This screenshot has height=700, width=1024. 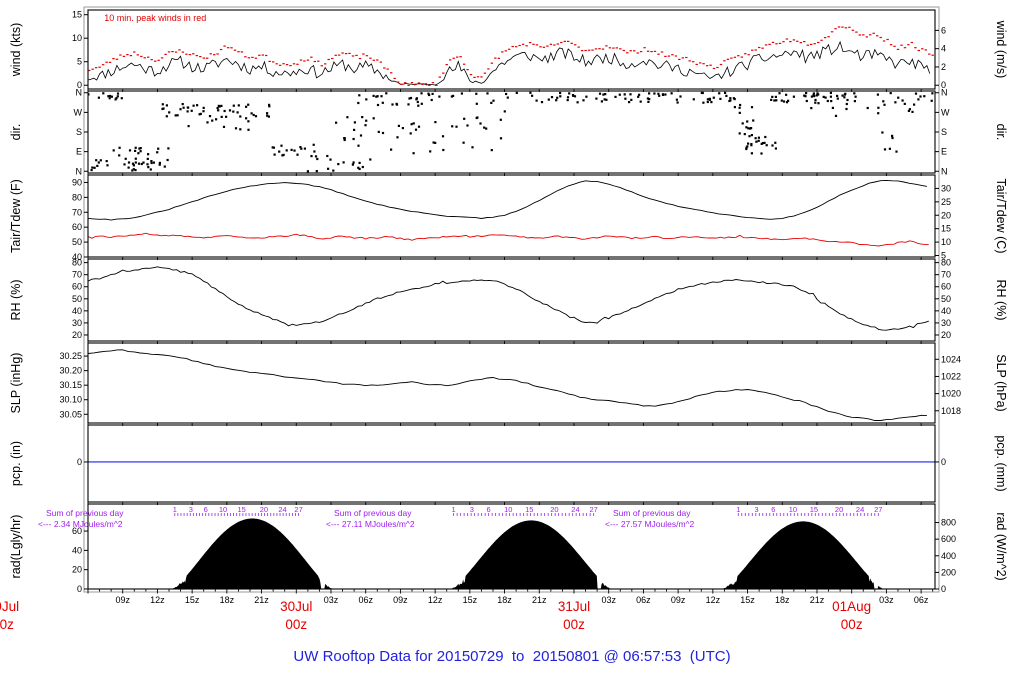 What do you see at coordinates (508, 298) in the screenshot?
I see `panel-content-rh` at bounding box center [508, 298].